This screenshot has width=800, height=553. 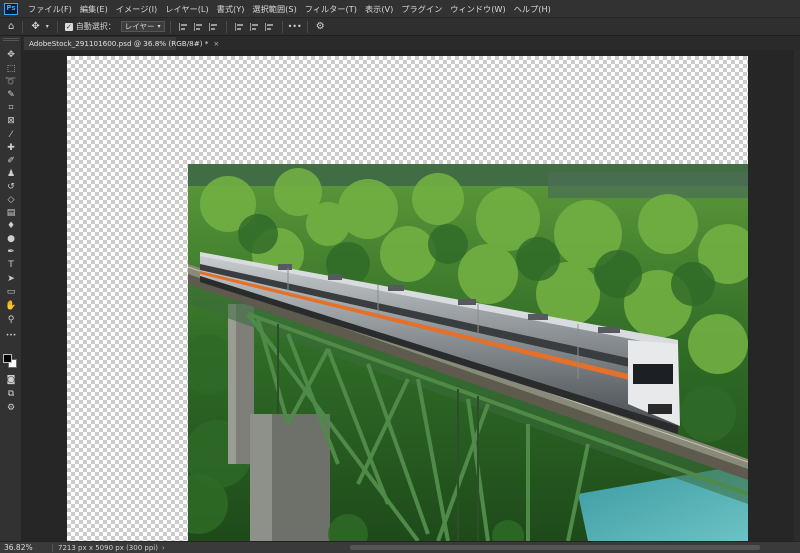 I want to click on menu-item: プラグイン, so click(x=421, y=9).